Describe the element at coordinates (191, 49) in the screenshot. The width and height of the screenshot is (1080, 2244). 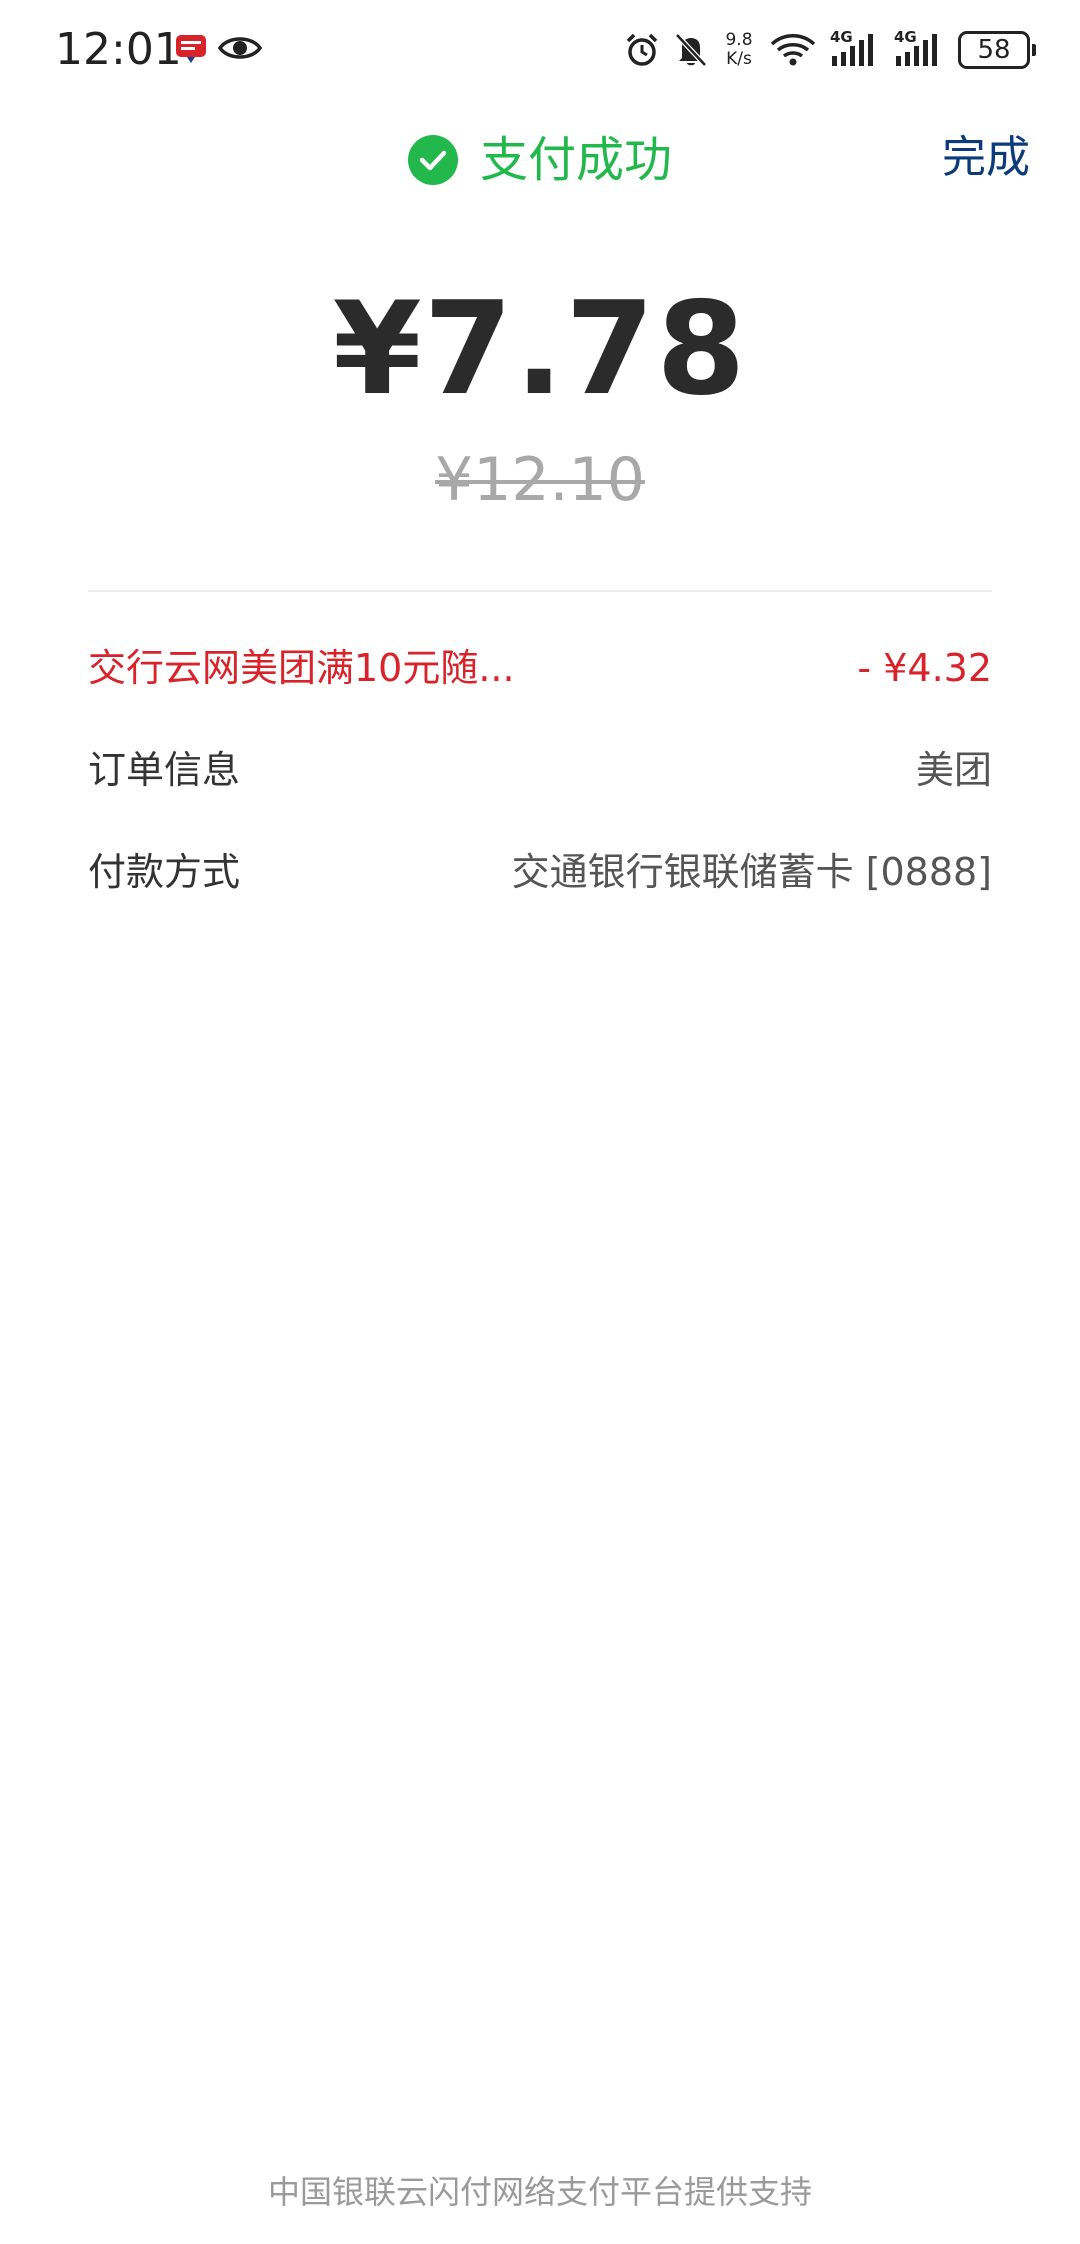
I see `app-notification-icon` at that location.